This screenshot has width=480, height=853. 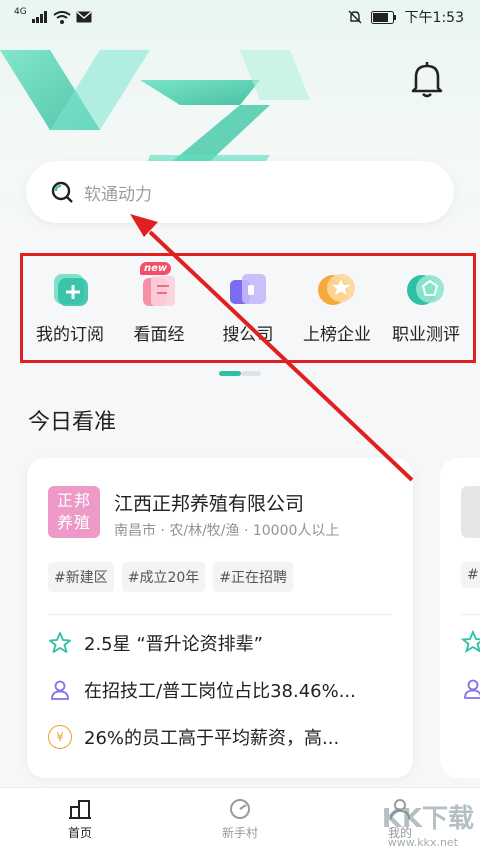 I want to click on search-company-icon, so click(x=248, y=289).